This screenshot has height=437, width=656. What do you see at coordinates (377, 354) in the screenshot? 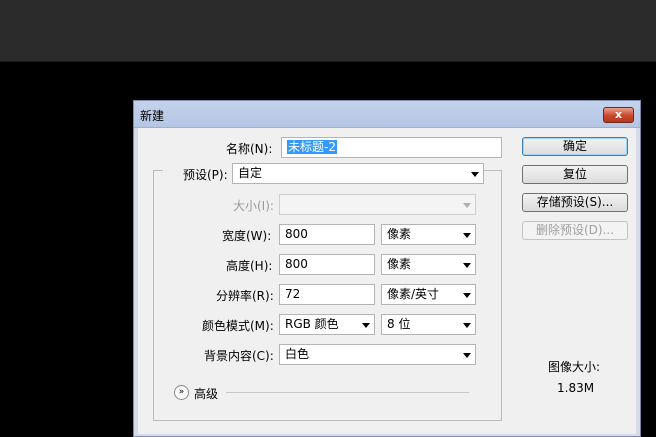
I see `background-select: 白色` at bounding box center [377, 354].